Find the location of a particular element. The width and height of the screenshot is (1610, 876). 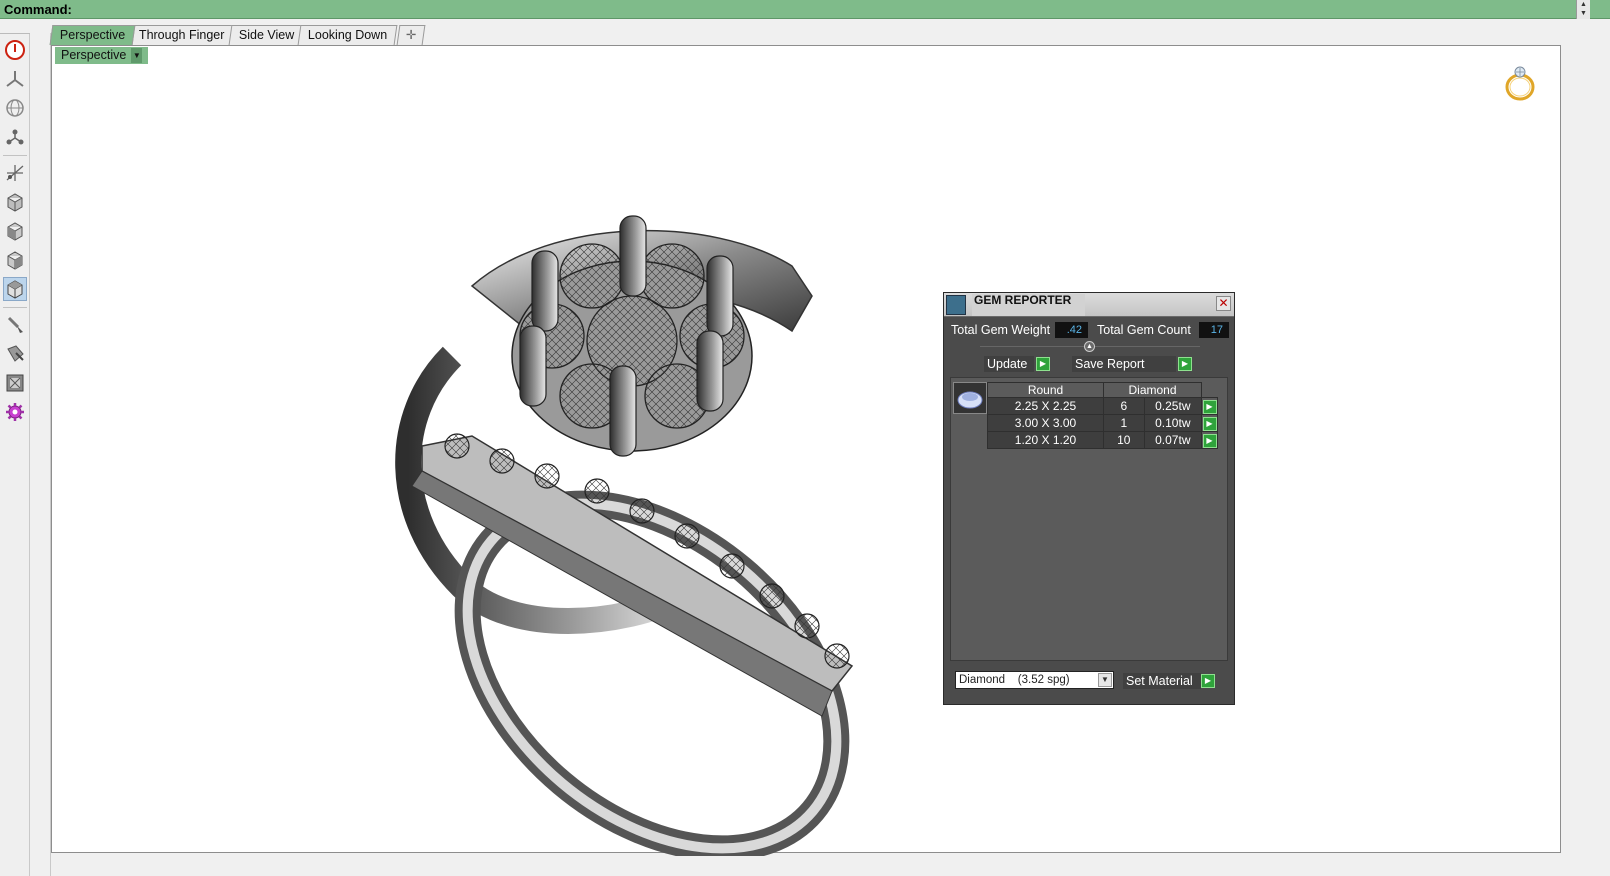

cube-side-icon is located at coordinates (15, 260).